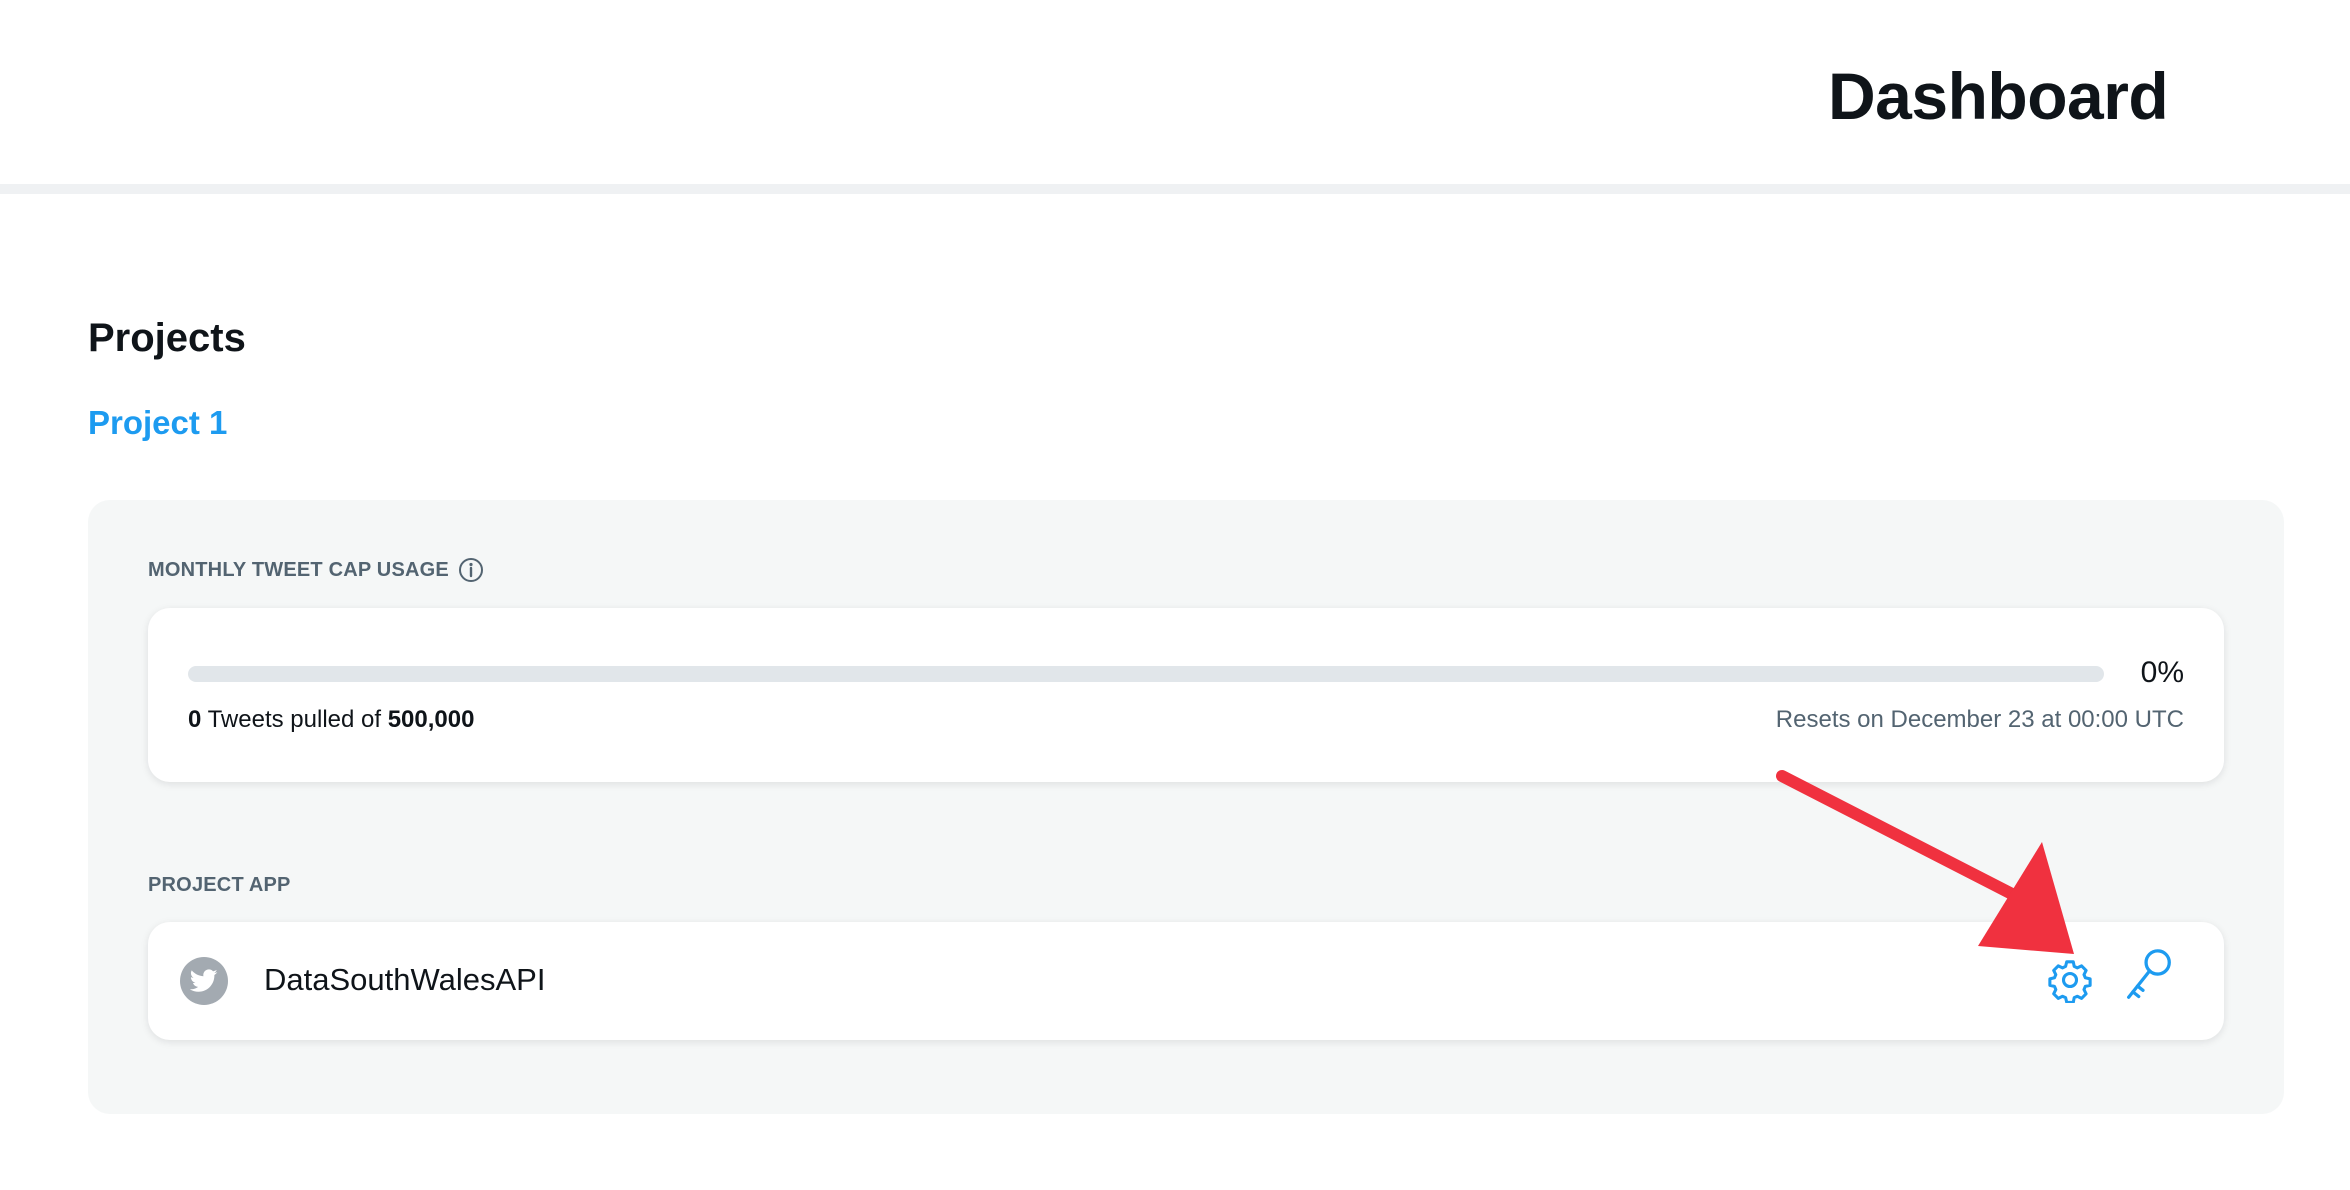 The image size is (2350, 1190). I want to click on app-settings-button, so click(2070, 980).